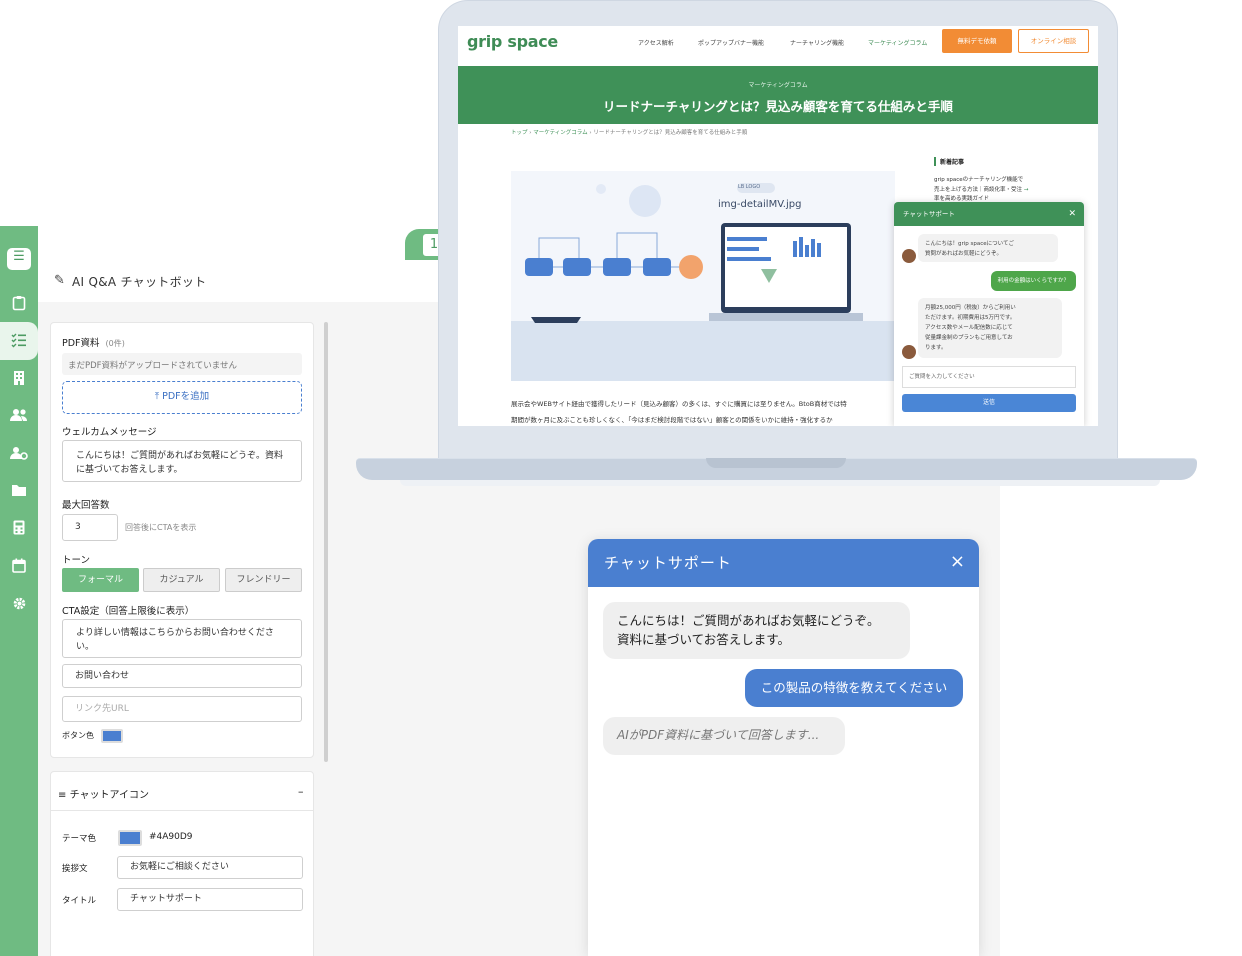 The height and width of the screenshot is (956, 1242). What do you see at coordinates (670, 133) in the screenshot?
I see `breadcrumb-current: リードナーチャリングとは？見込み顧客を育てる仕組みと手順` at bounding box center [670, 133].